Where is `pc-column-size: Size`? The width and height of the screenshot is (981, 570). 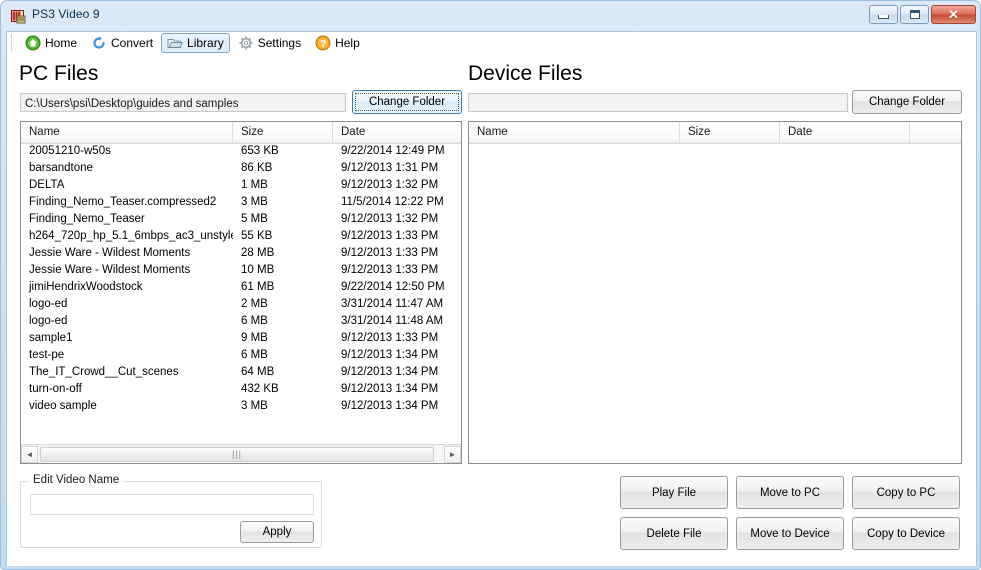
pc-column-size: Size is located at coordinates (283, 133).